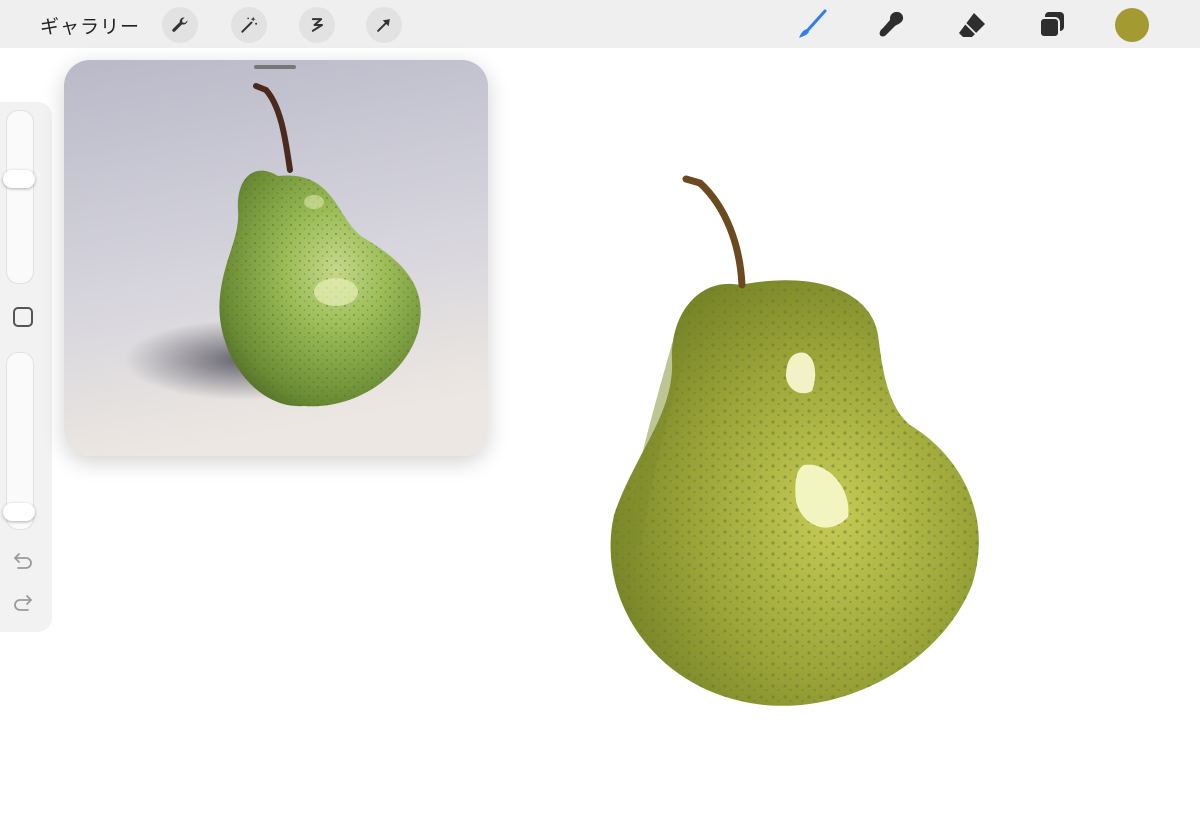 This screenshot has width=1200, height=834. I want to click on opacity-slider, so click(19, 441).